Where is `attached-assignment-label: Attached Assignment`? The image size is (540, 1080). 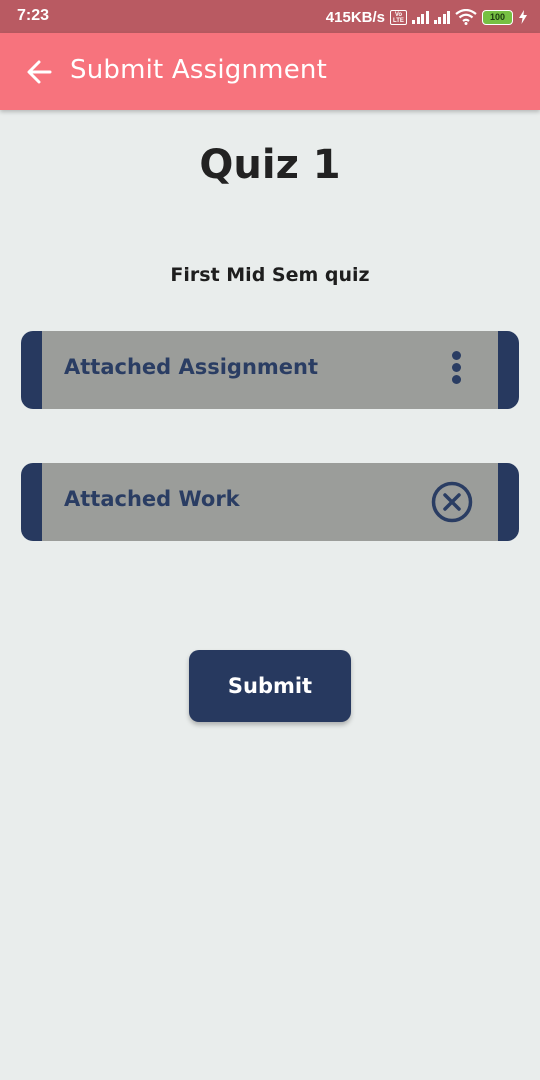 attached-assignment-label: Attached Assignment is located at coordinates (191, 367).